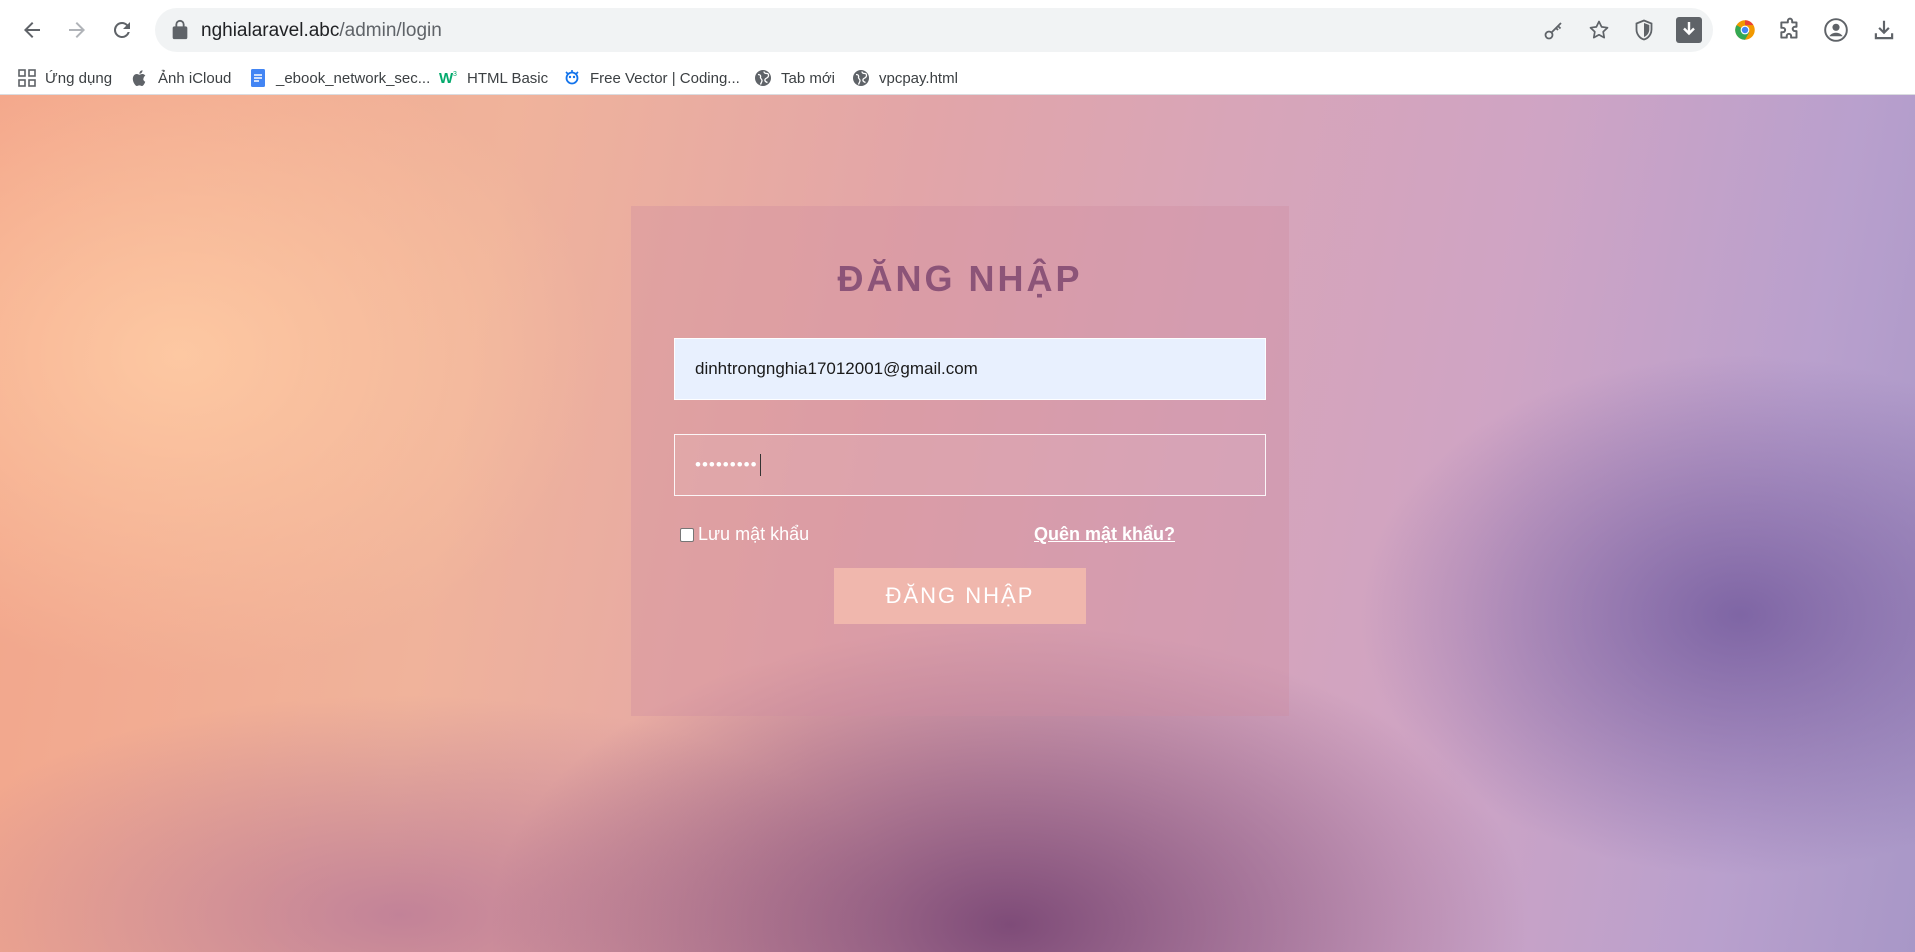  What do you see at coordinates (27, 78) in the screenshot?
I see `apps-grid-icon` at bounding box center [27, 78].